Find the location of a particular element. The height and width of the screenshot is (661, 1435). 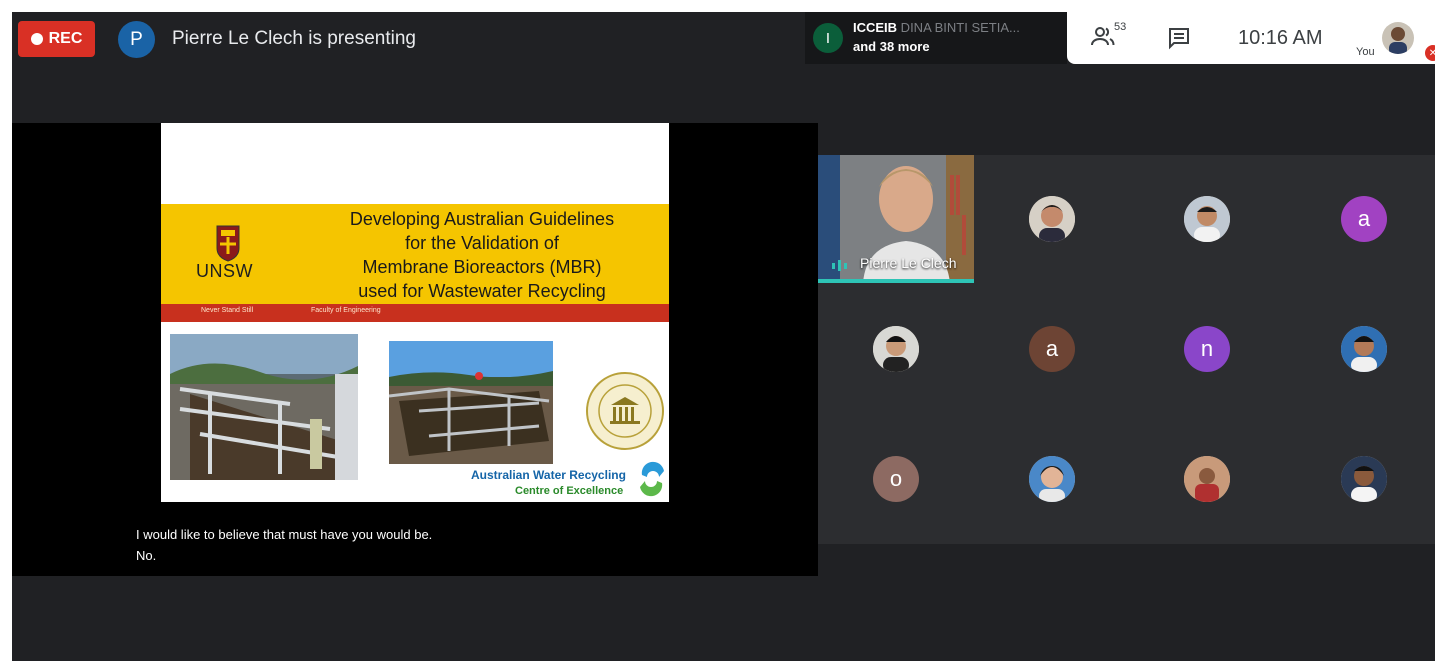

clock: 10:16 AM is located at coordinates (1280, 38).